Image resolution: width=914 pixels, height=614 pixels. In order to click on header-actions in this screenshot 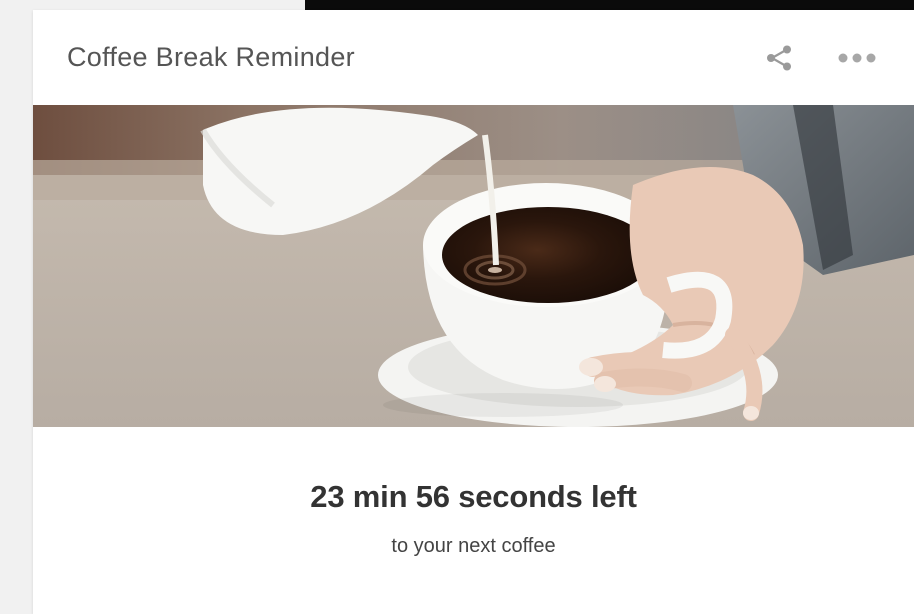, I will do `click(821, 58)`.